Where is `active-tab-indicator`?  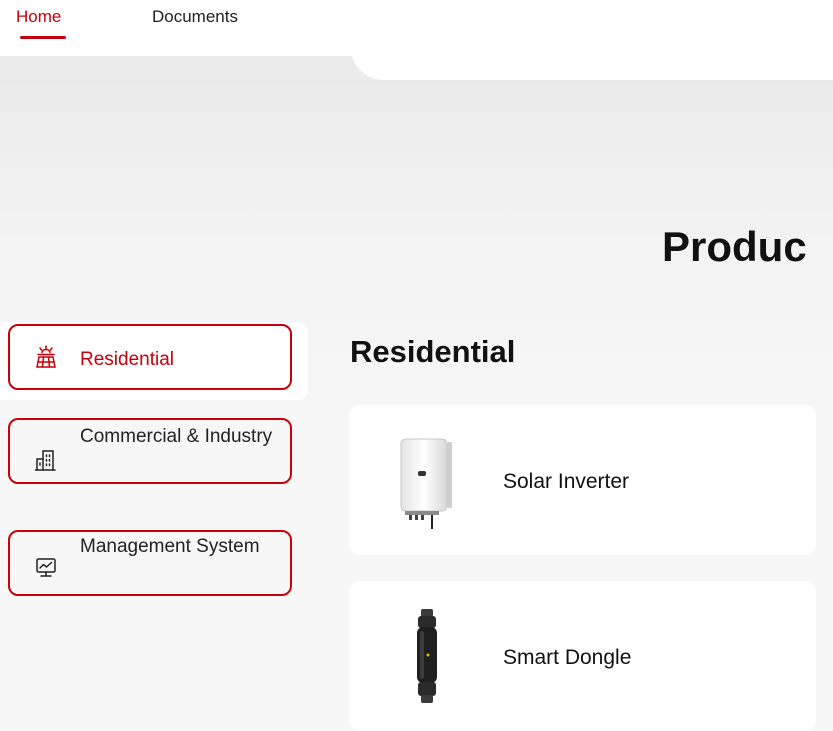
active-tab-indicator is located at coordinates (43, 37).